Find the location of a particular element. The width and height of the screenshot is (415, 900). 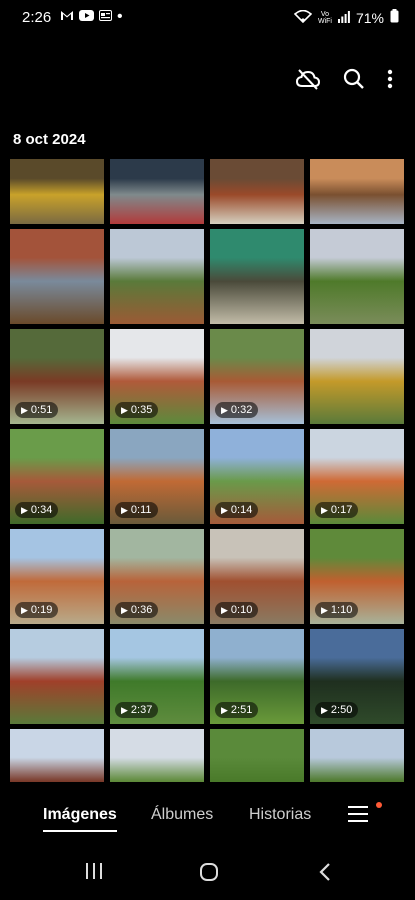

more-options-icon is located at coordinates (392, 79).